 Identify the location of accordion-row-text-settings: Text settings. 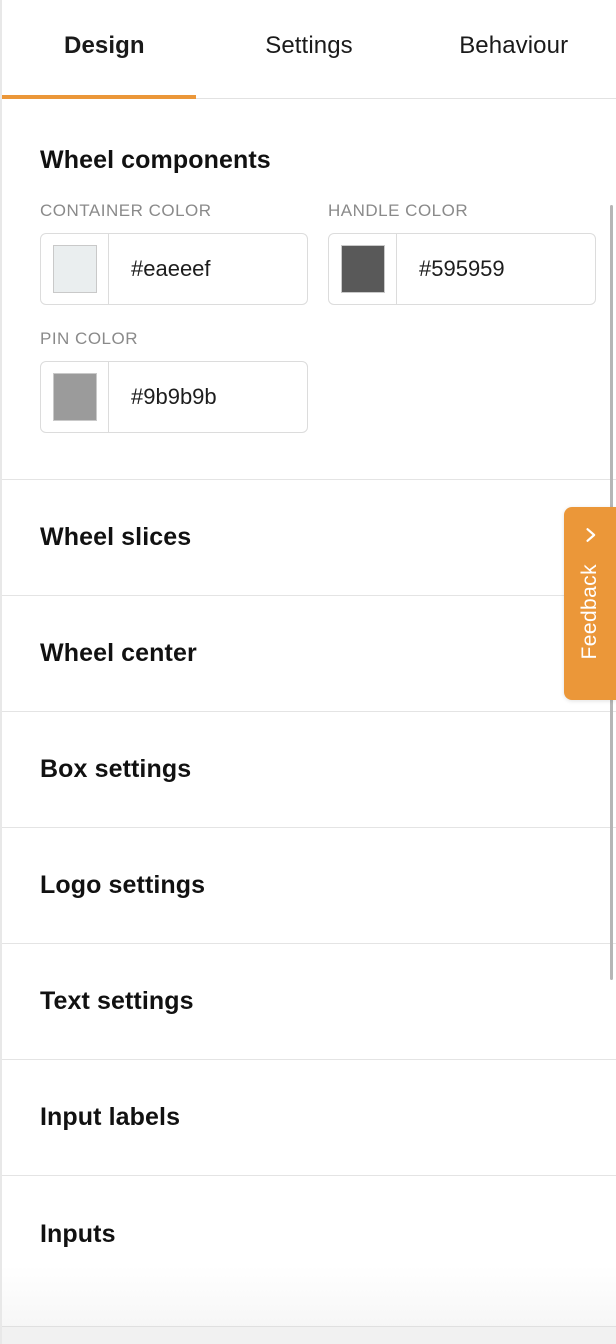
(309, 1002).